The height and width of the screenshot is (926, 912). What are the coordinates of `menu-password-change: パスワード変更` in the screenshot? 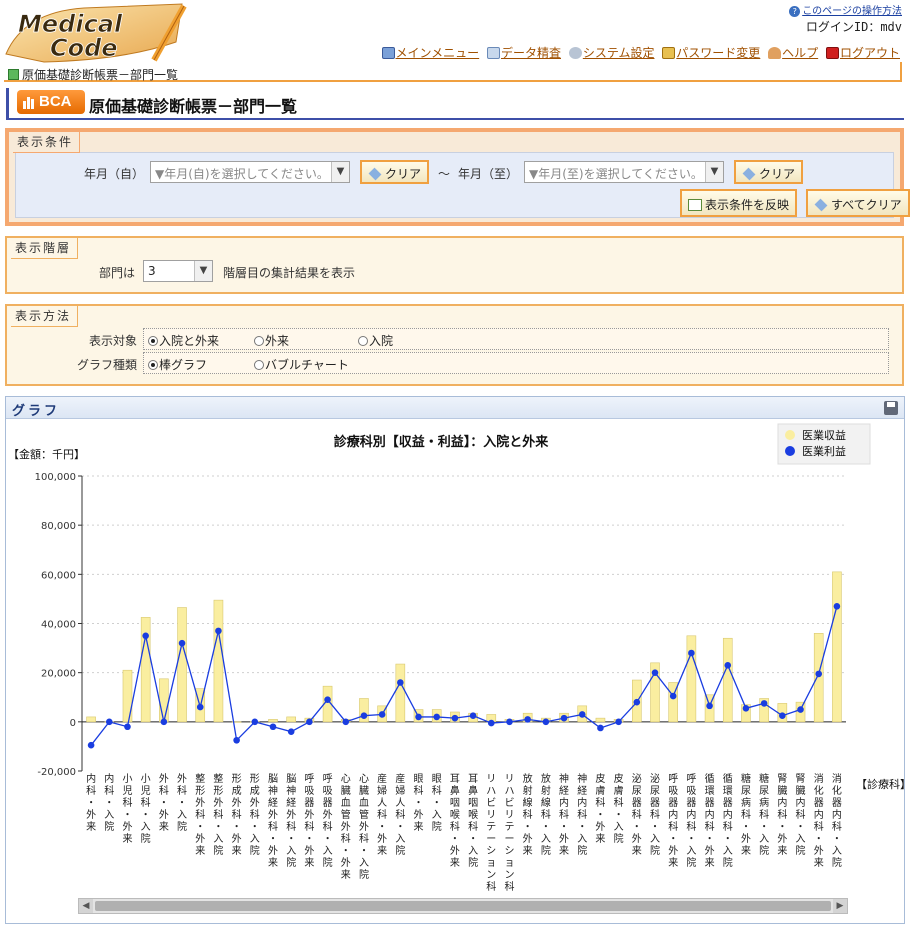 It's located at (711, 53).